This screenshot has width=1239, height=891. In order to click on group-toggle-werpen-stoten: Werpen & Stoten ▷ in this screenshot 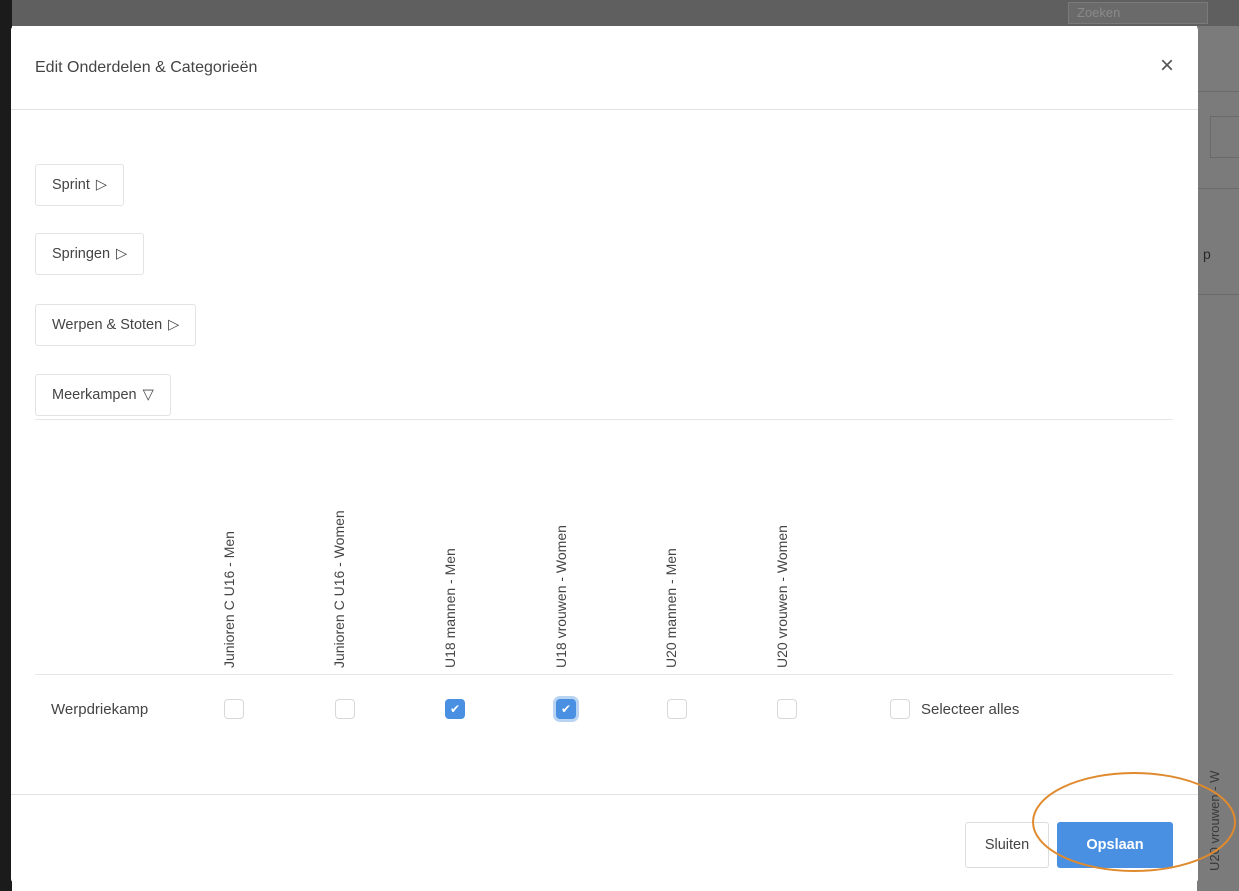, I will do `click(116, 325)`.